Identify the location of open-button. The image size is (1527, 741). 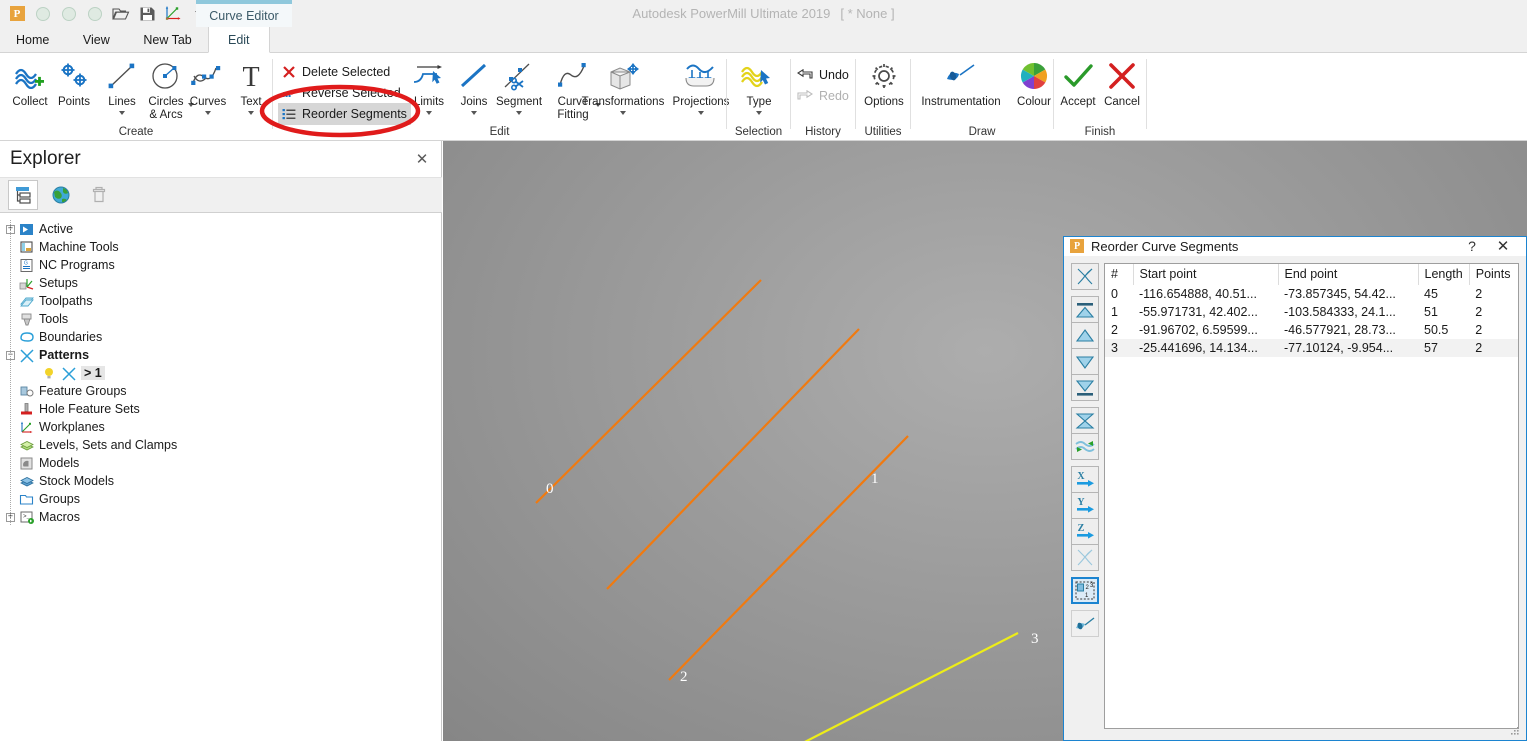
(121, 14).